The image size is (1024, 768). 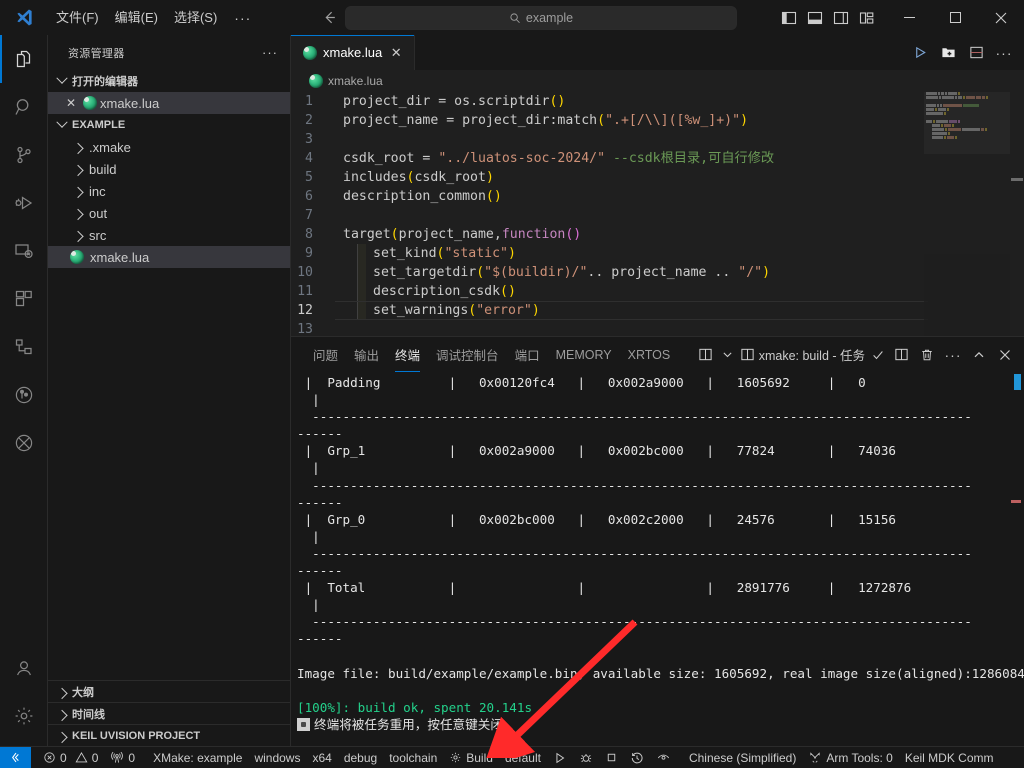 I want to click on status-platform: windows, so click(x=277, y=757).